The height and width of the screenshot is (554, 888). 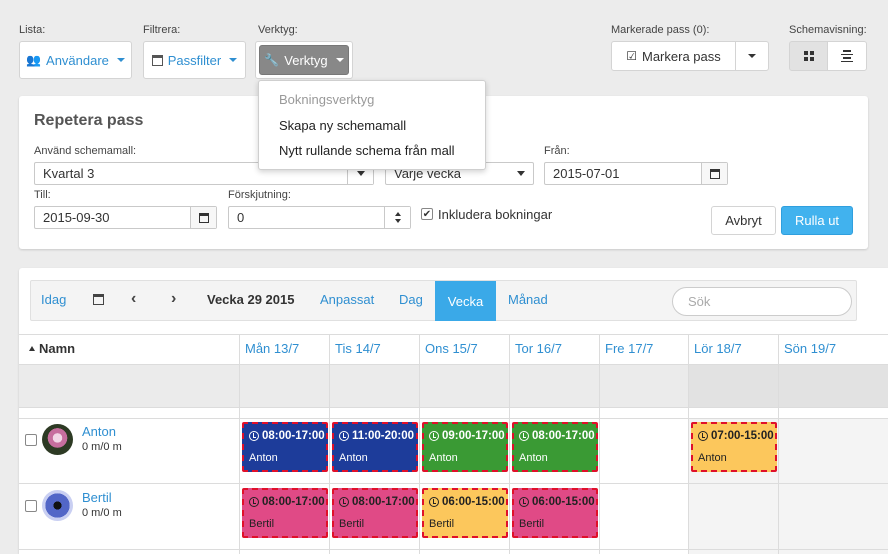 What do you see at coordinates (278, 30) in the screenshot?
I see `verktyg-label: Verktyg:` at bounding box center [278, 30].